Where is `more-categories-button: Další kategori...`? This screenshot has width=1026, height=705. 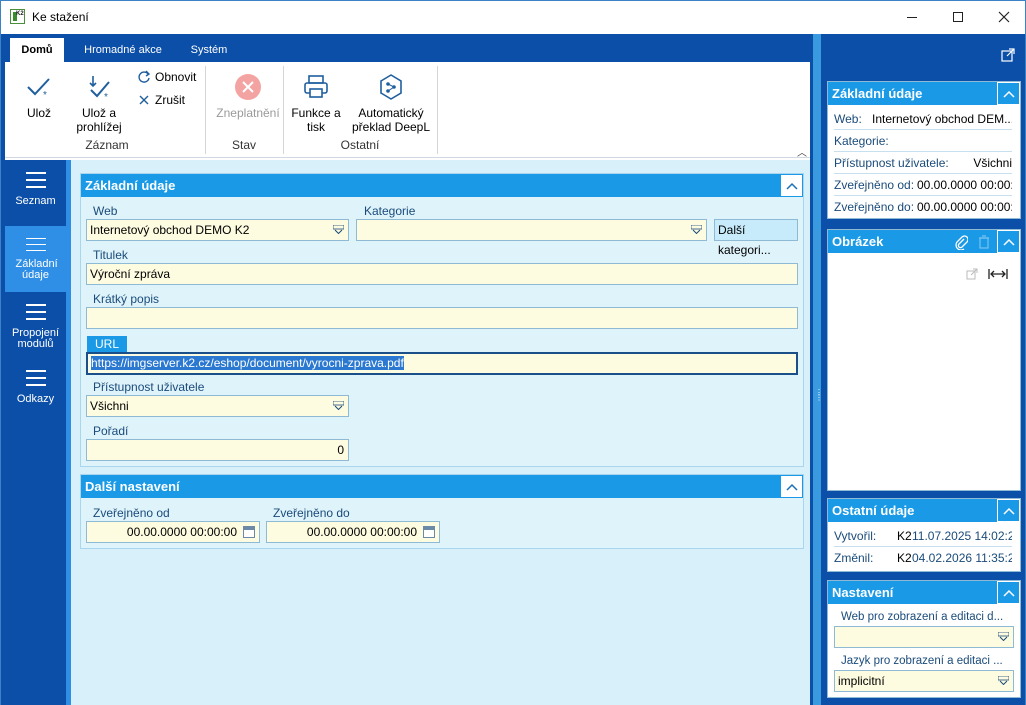
more-categories-button: Další kategori... is located at coordinates (756, 238).